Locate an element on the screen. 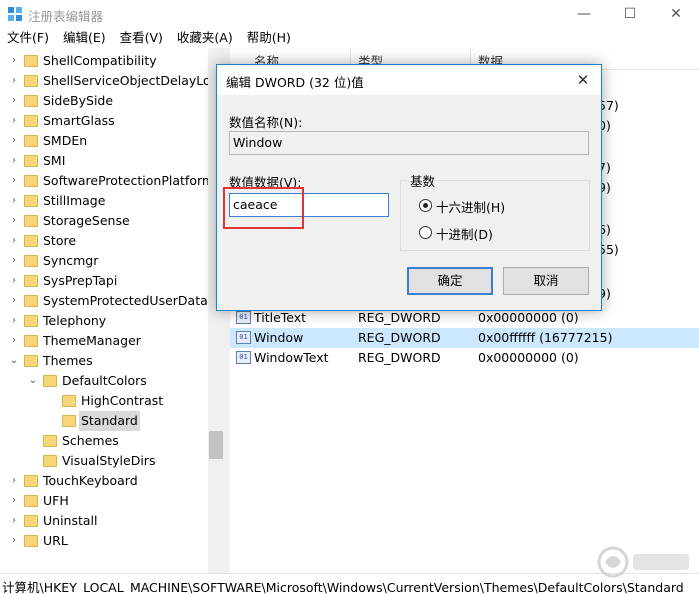  site-watermark-logo is located at coordinates (643, 562).